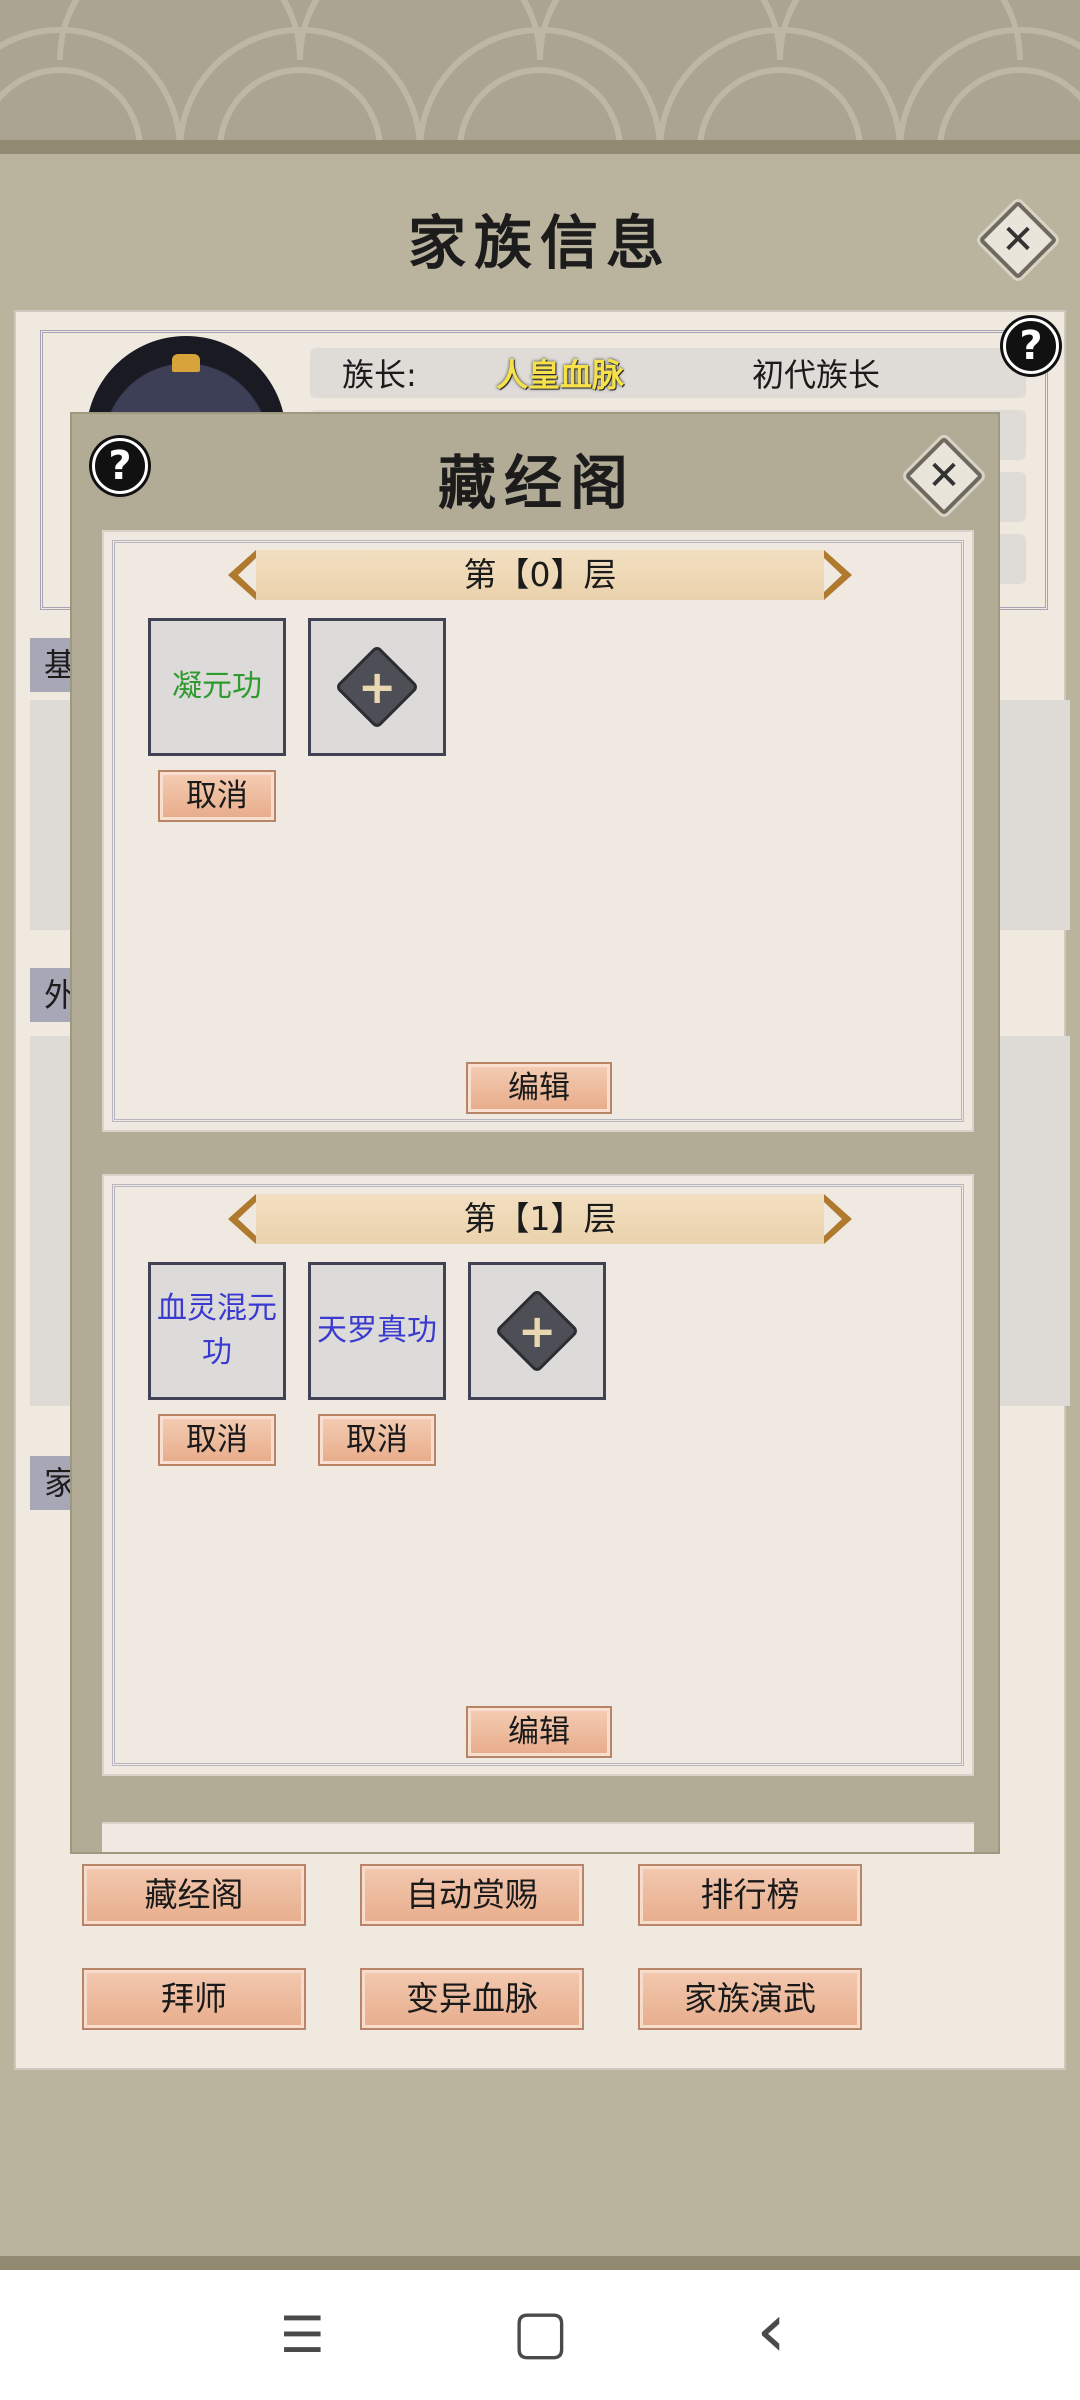 The height and width of the screenshot is (2400, 1080). I want to click on skill-slot: 凝元功, so click(217, 687).